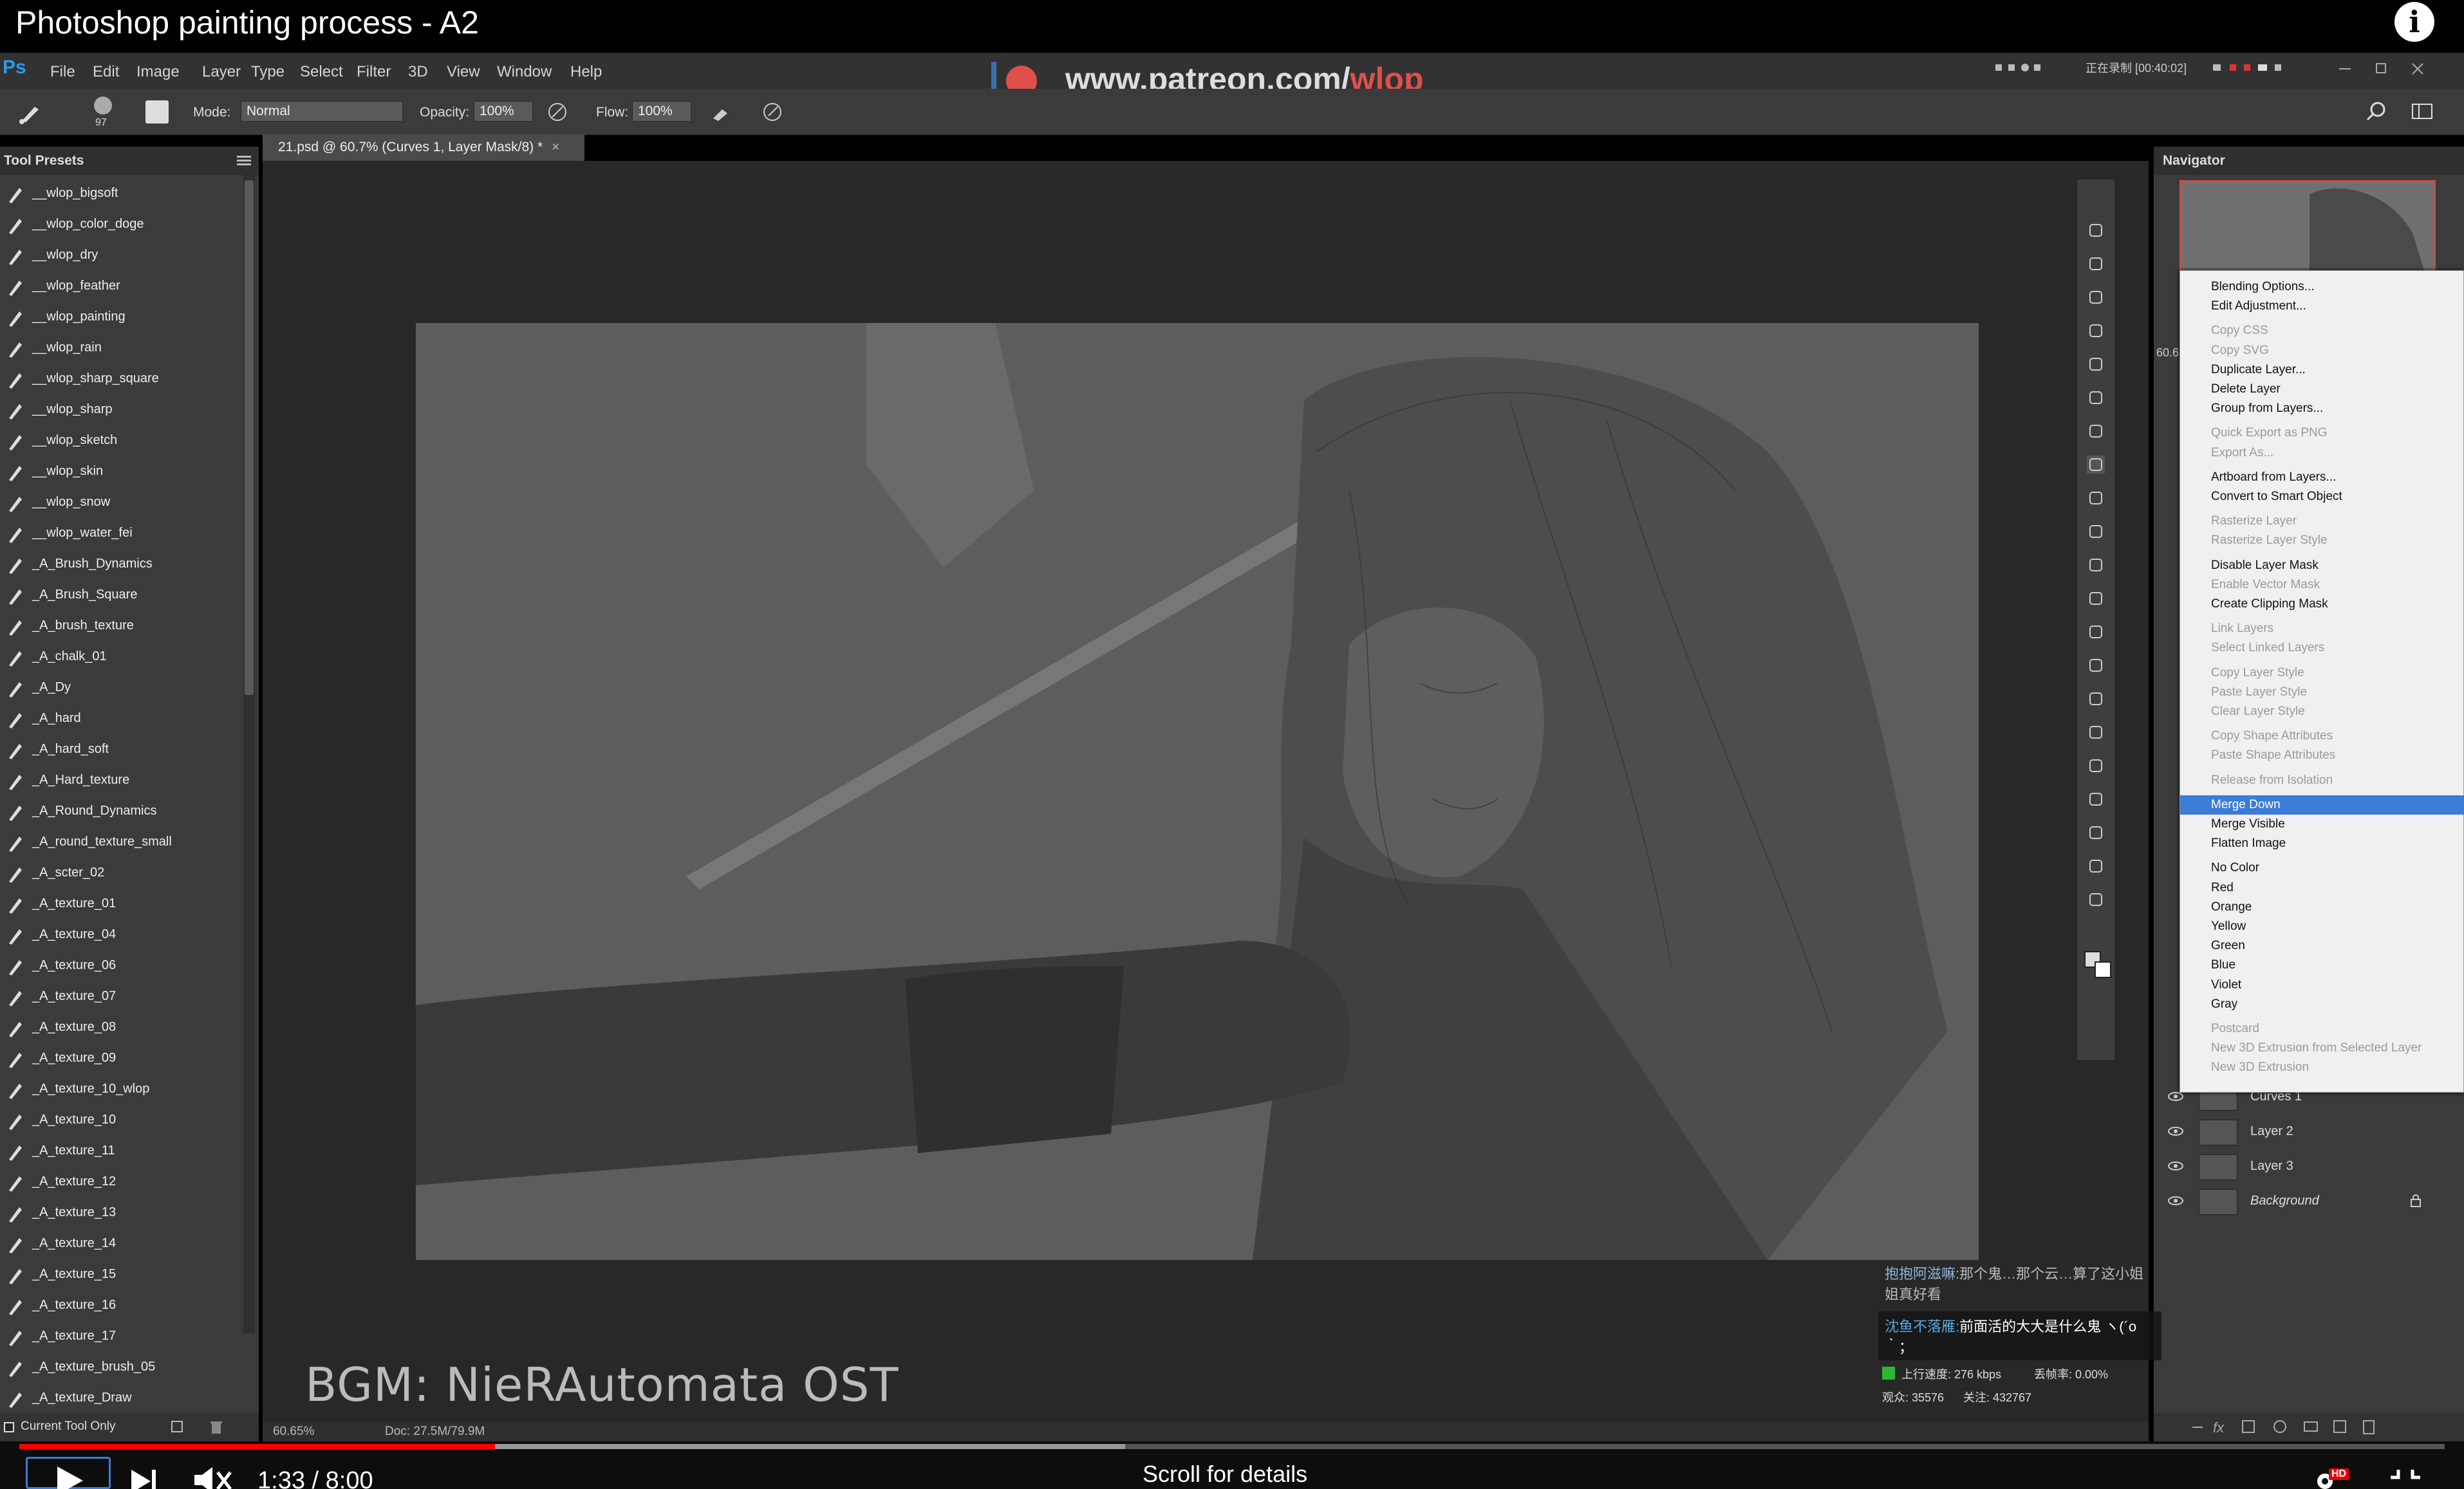 The image size is (2464, 1489). What do you see at coordinates (2376, 112) in the screenshot?
I see `search-icon` at bounding box center [2376, 112].